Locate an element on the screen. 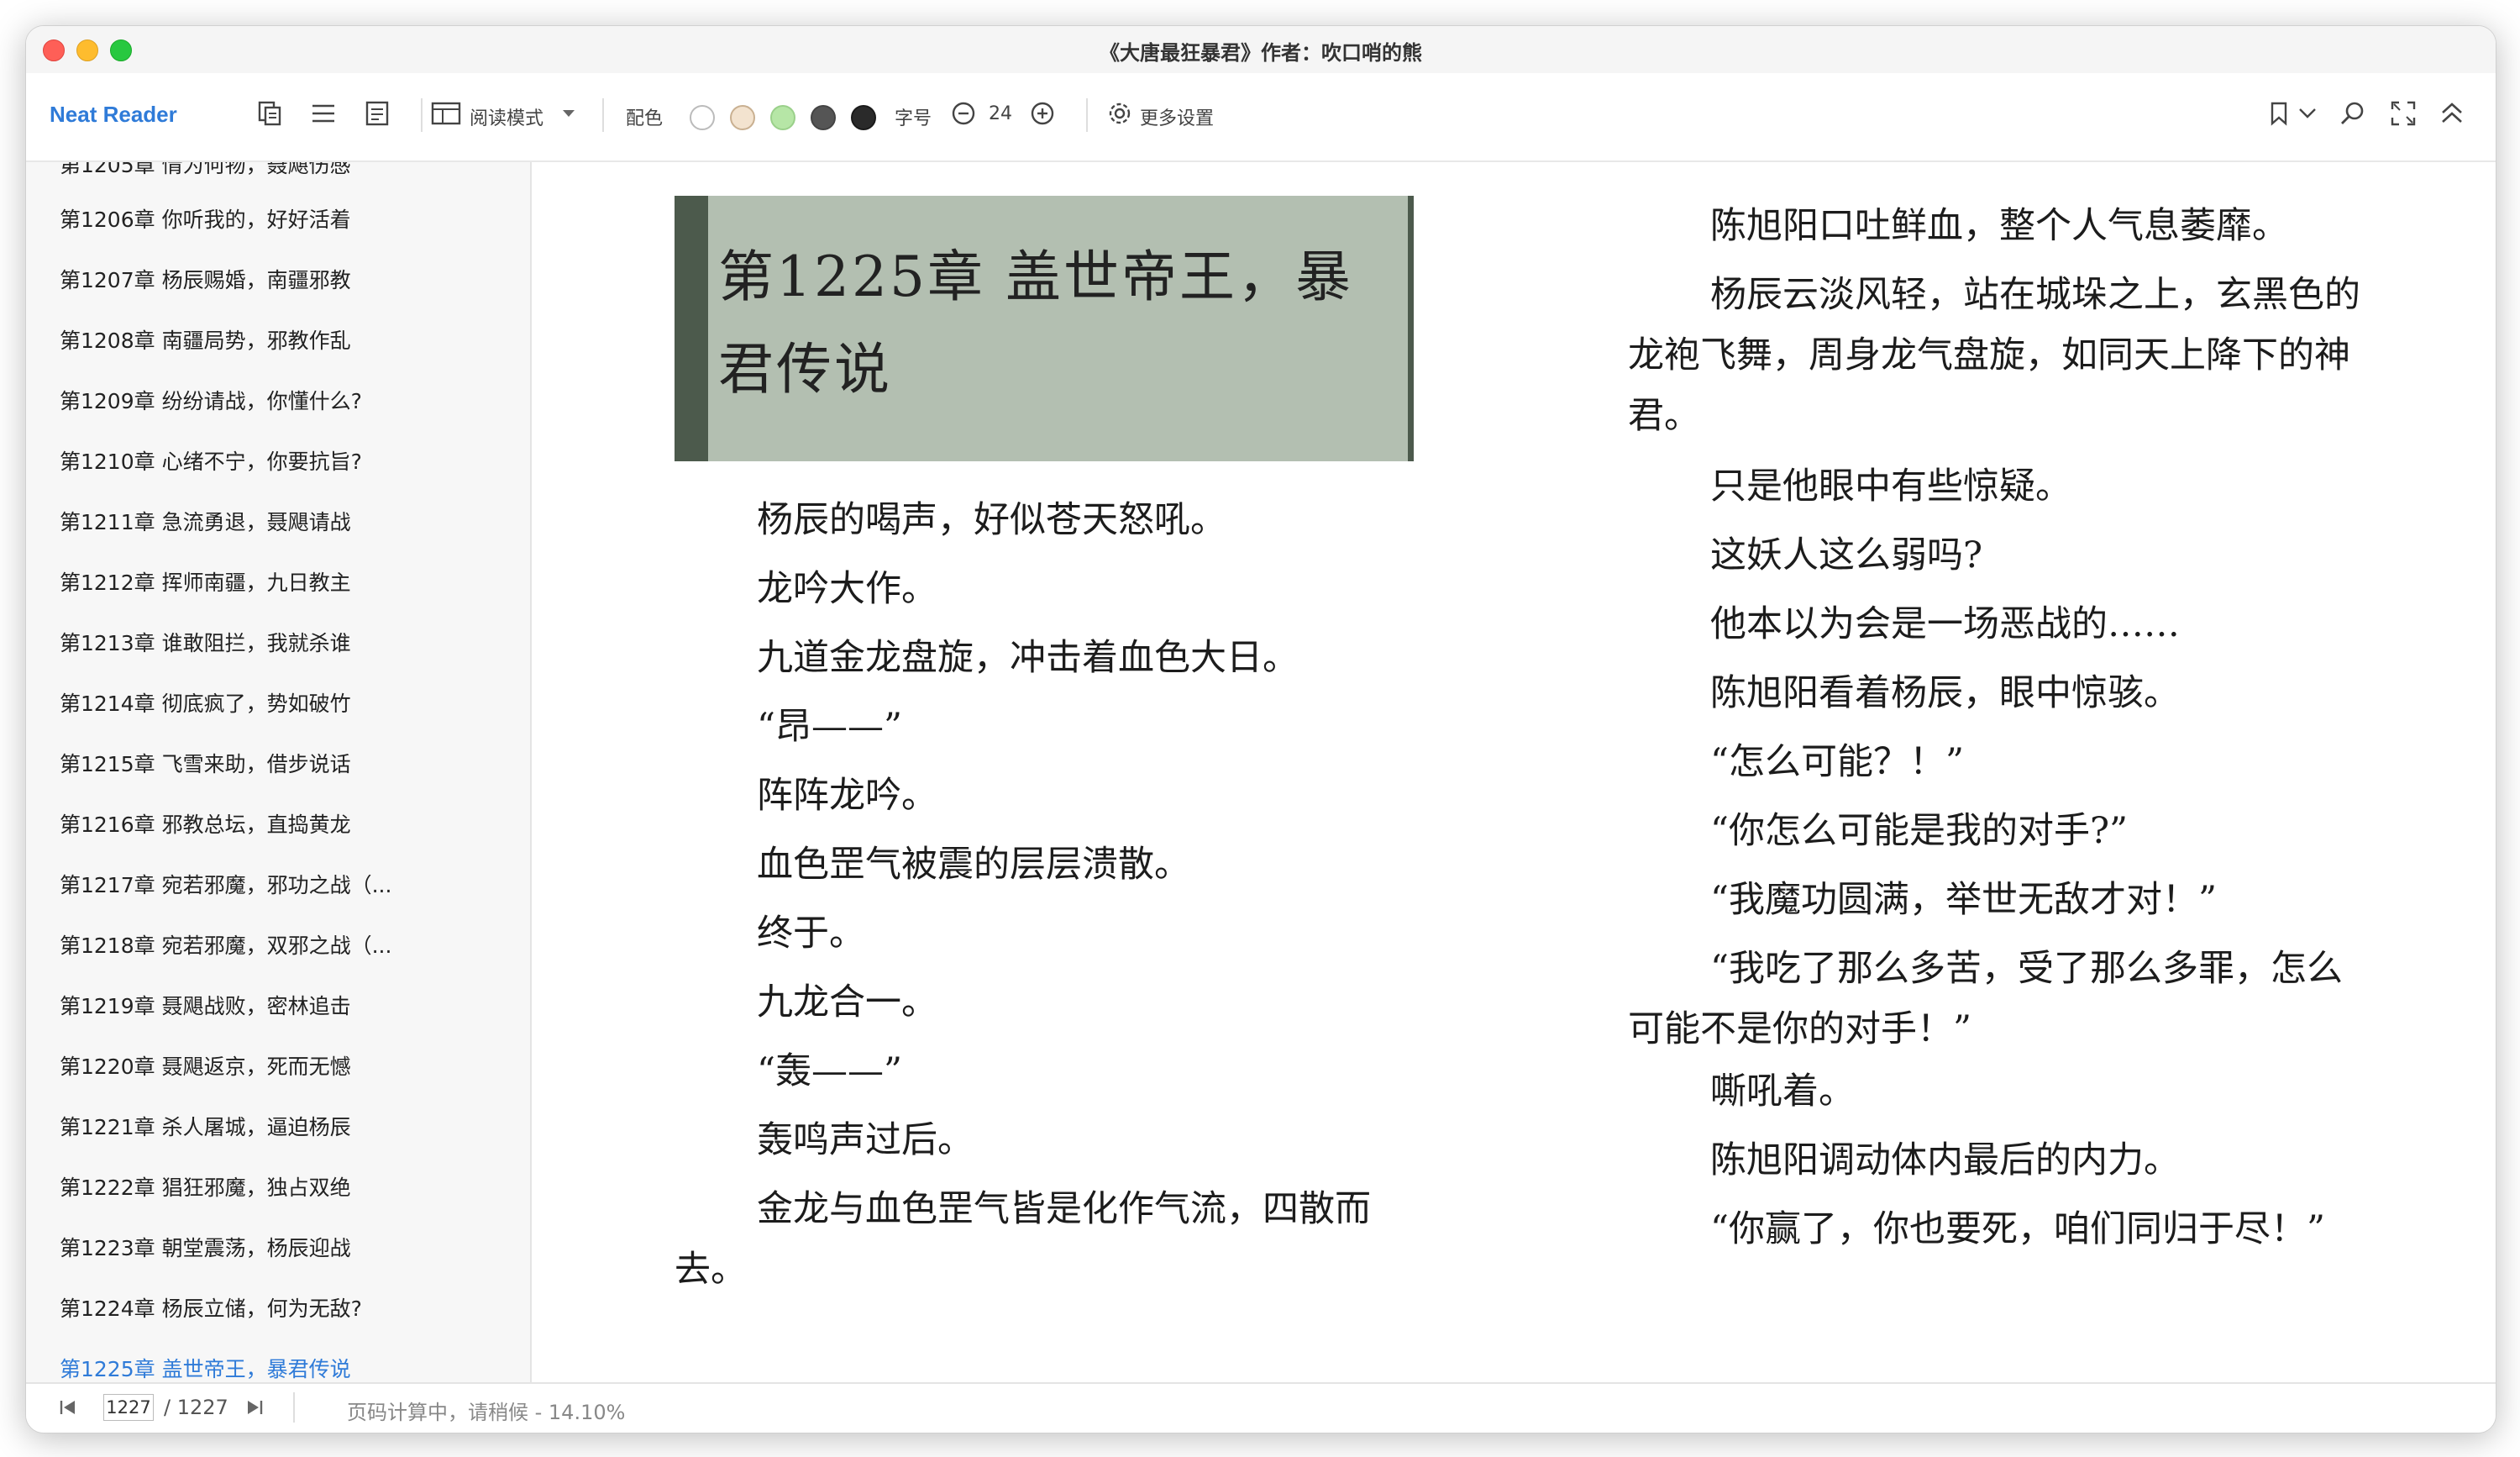 The height and width of the screenshot is (1457, 2520). color-swatch-black is located at coordinates (863, 118).